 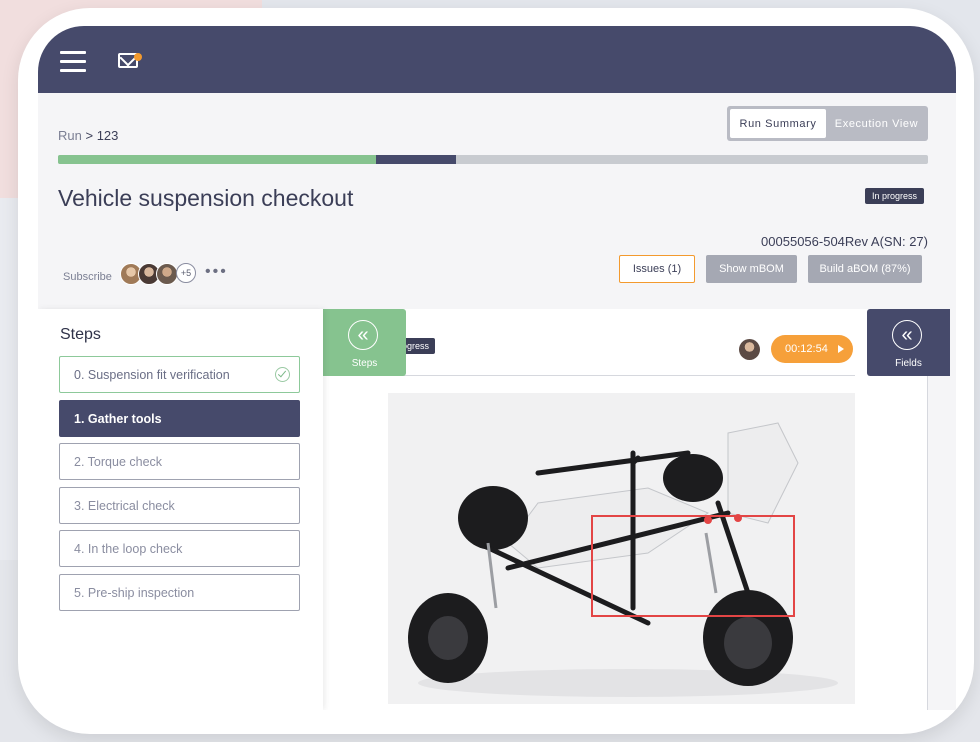 What do you see at coordinates (416, 159) in the screenshot?
I see `progress-current` at bounding box center [416, 159].